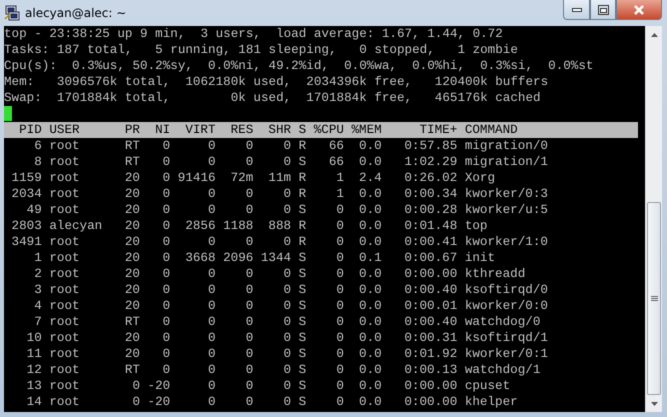 The image size is (667, 417). Describe the element at coordinates (37, 290) in the screenshot. I see `table-cell-text: 3` at that location.